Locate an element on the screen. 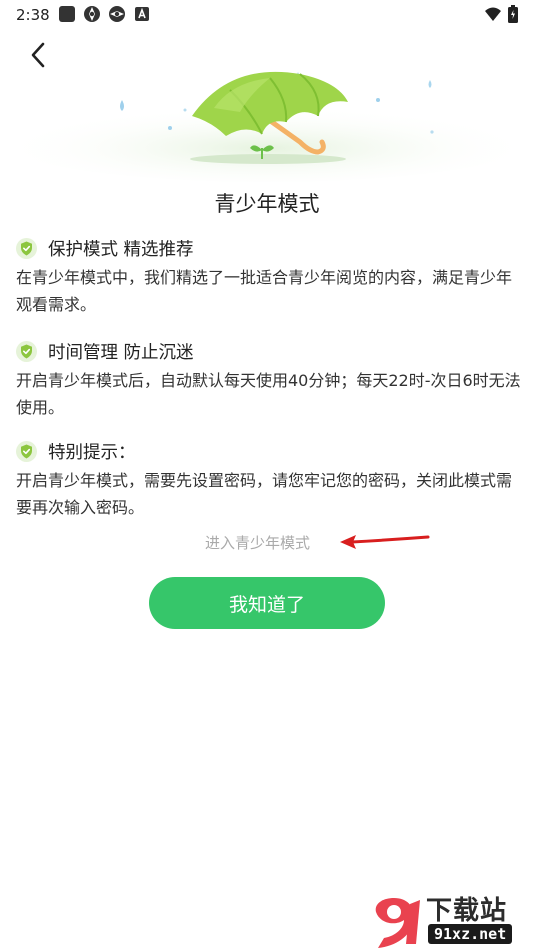 Image resolution: width=534 pixels, height=950 pixels. page-title: 青少年模式 is located at coordinates (267, 204).